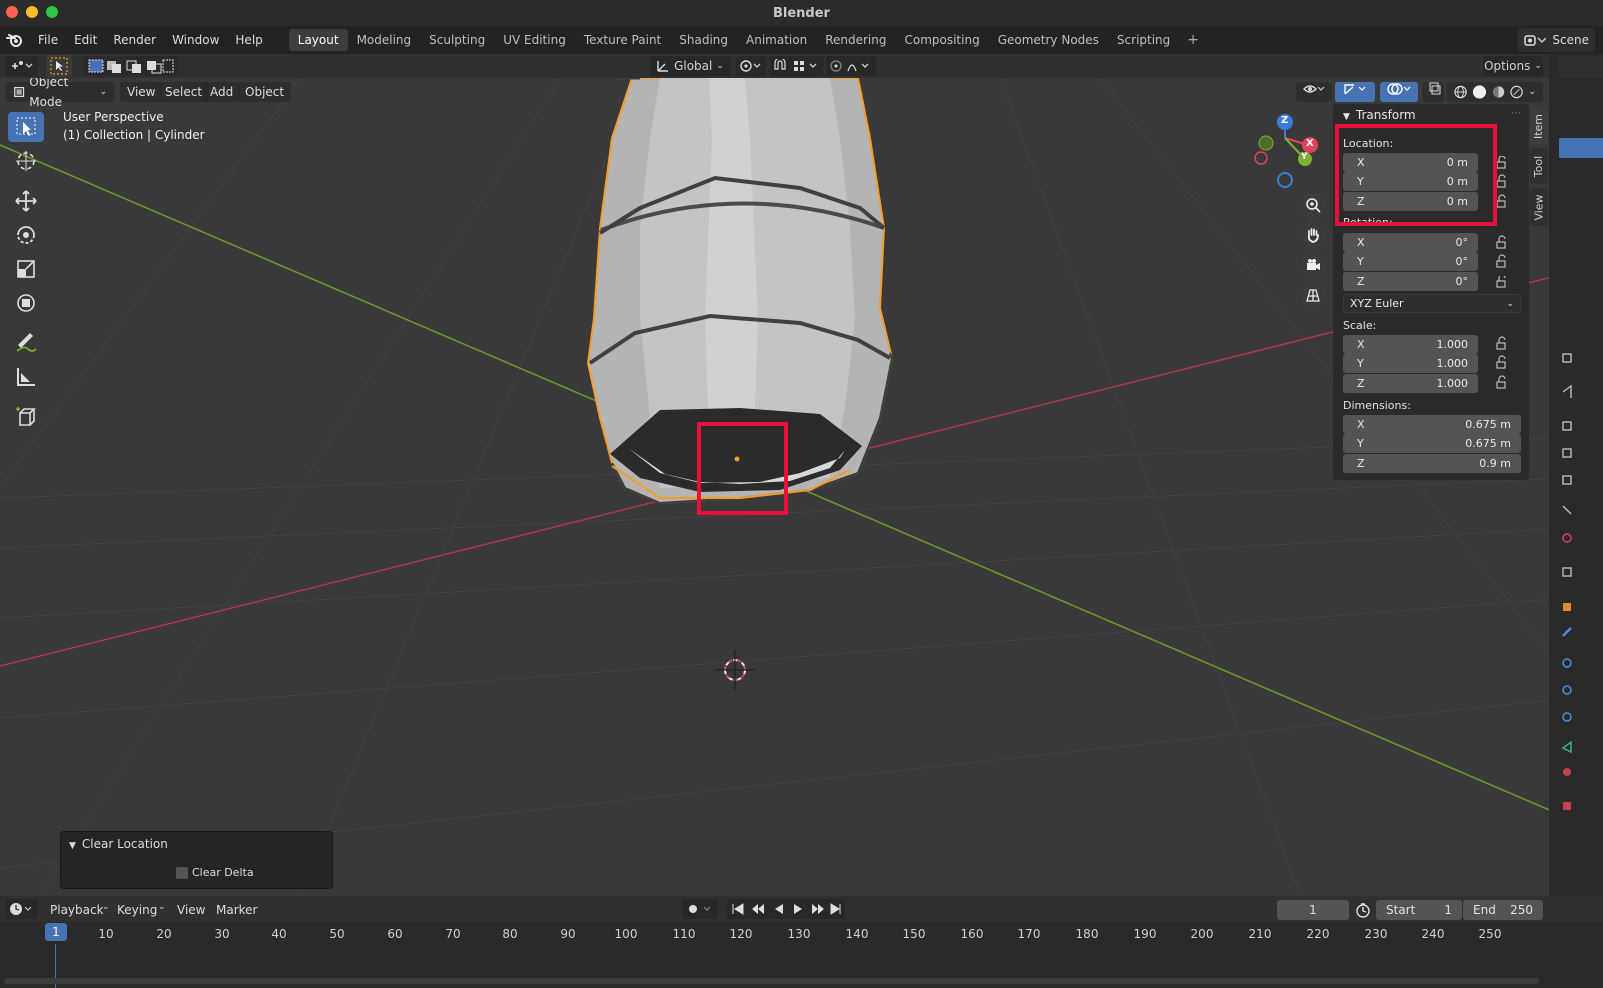  What do you see at coordinates (1539, 207) in the screenshot?
I see `sidebar-tab-view: View` at bounding box center [1539, 207].